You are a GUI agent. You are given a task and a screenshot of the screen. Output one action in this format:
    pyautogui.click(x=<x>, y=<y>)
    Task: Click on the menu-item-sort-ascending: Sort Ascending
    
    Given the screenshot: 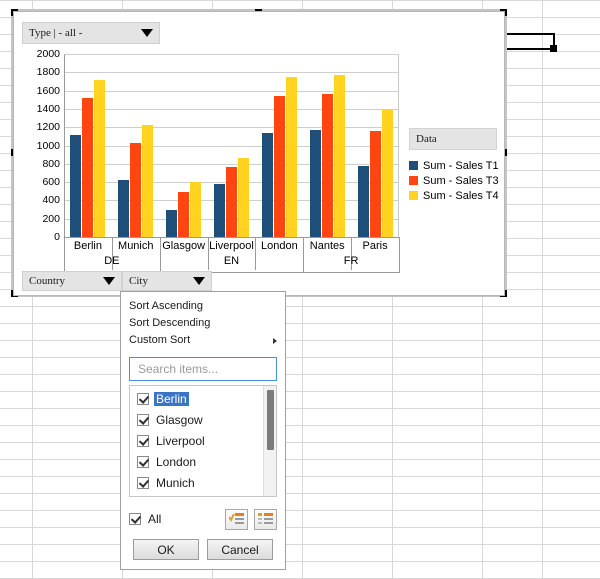 What is the action you would take?
    pyautogui.click(x=203, y=306)
    